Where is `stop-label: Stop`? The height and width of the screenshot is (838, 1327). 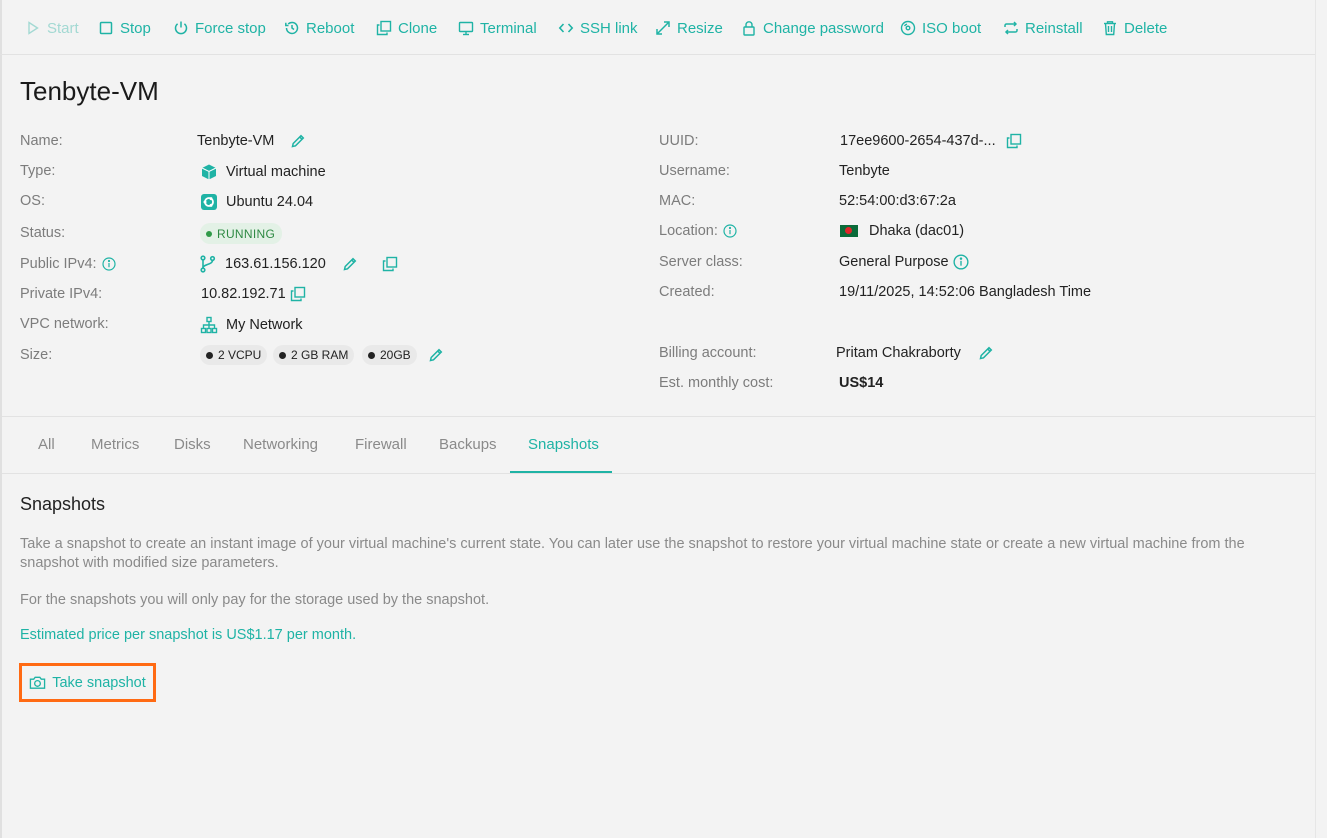 stop-label: Stop is located at coordinates (135, 28).